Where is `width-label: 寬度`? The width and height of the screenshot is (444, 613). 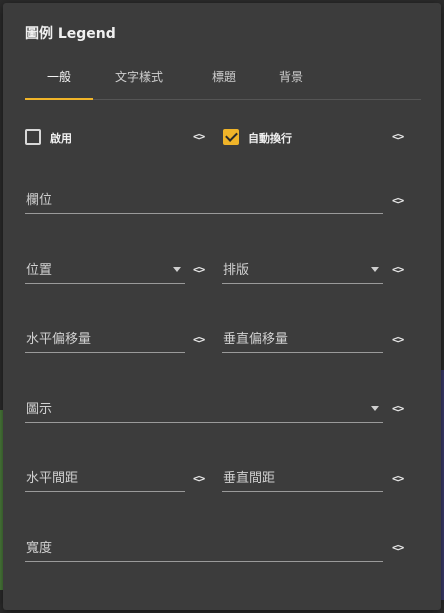 width-label: 寬度 is located at coordinates (39, 548).